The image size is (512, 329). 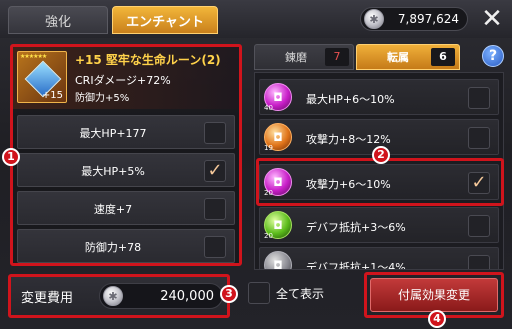 What do you see at coordinates (356, 227) in the screenshot?
I see `rune-effect: デバフ抵抗+3～6%` at bounding box center [356, 227].